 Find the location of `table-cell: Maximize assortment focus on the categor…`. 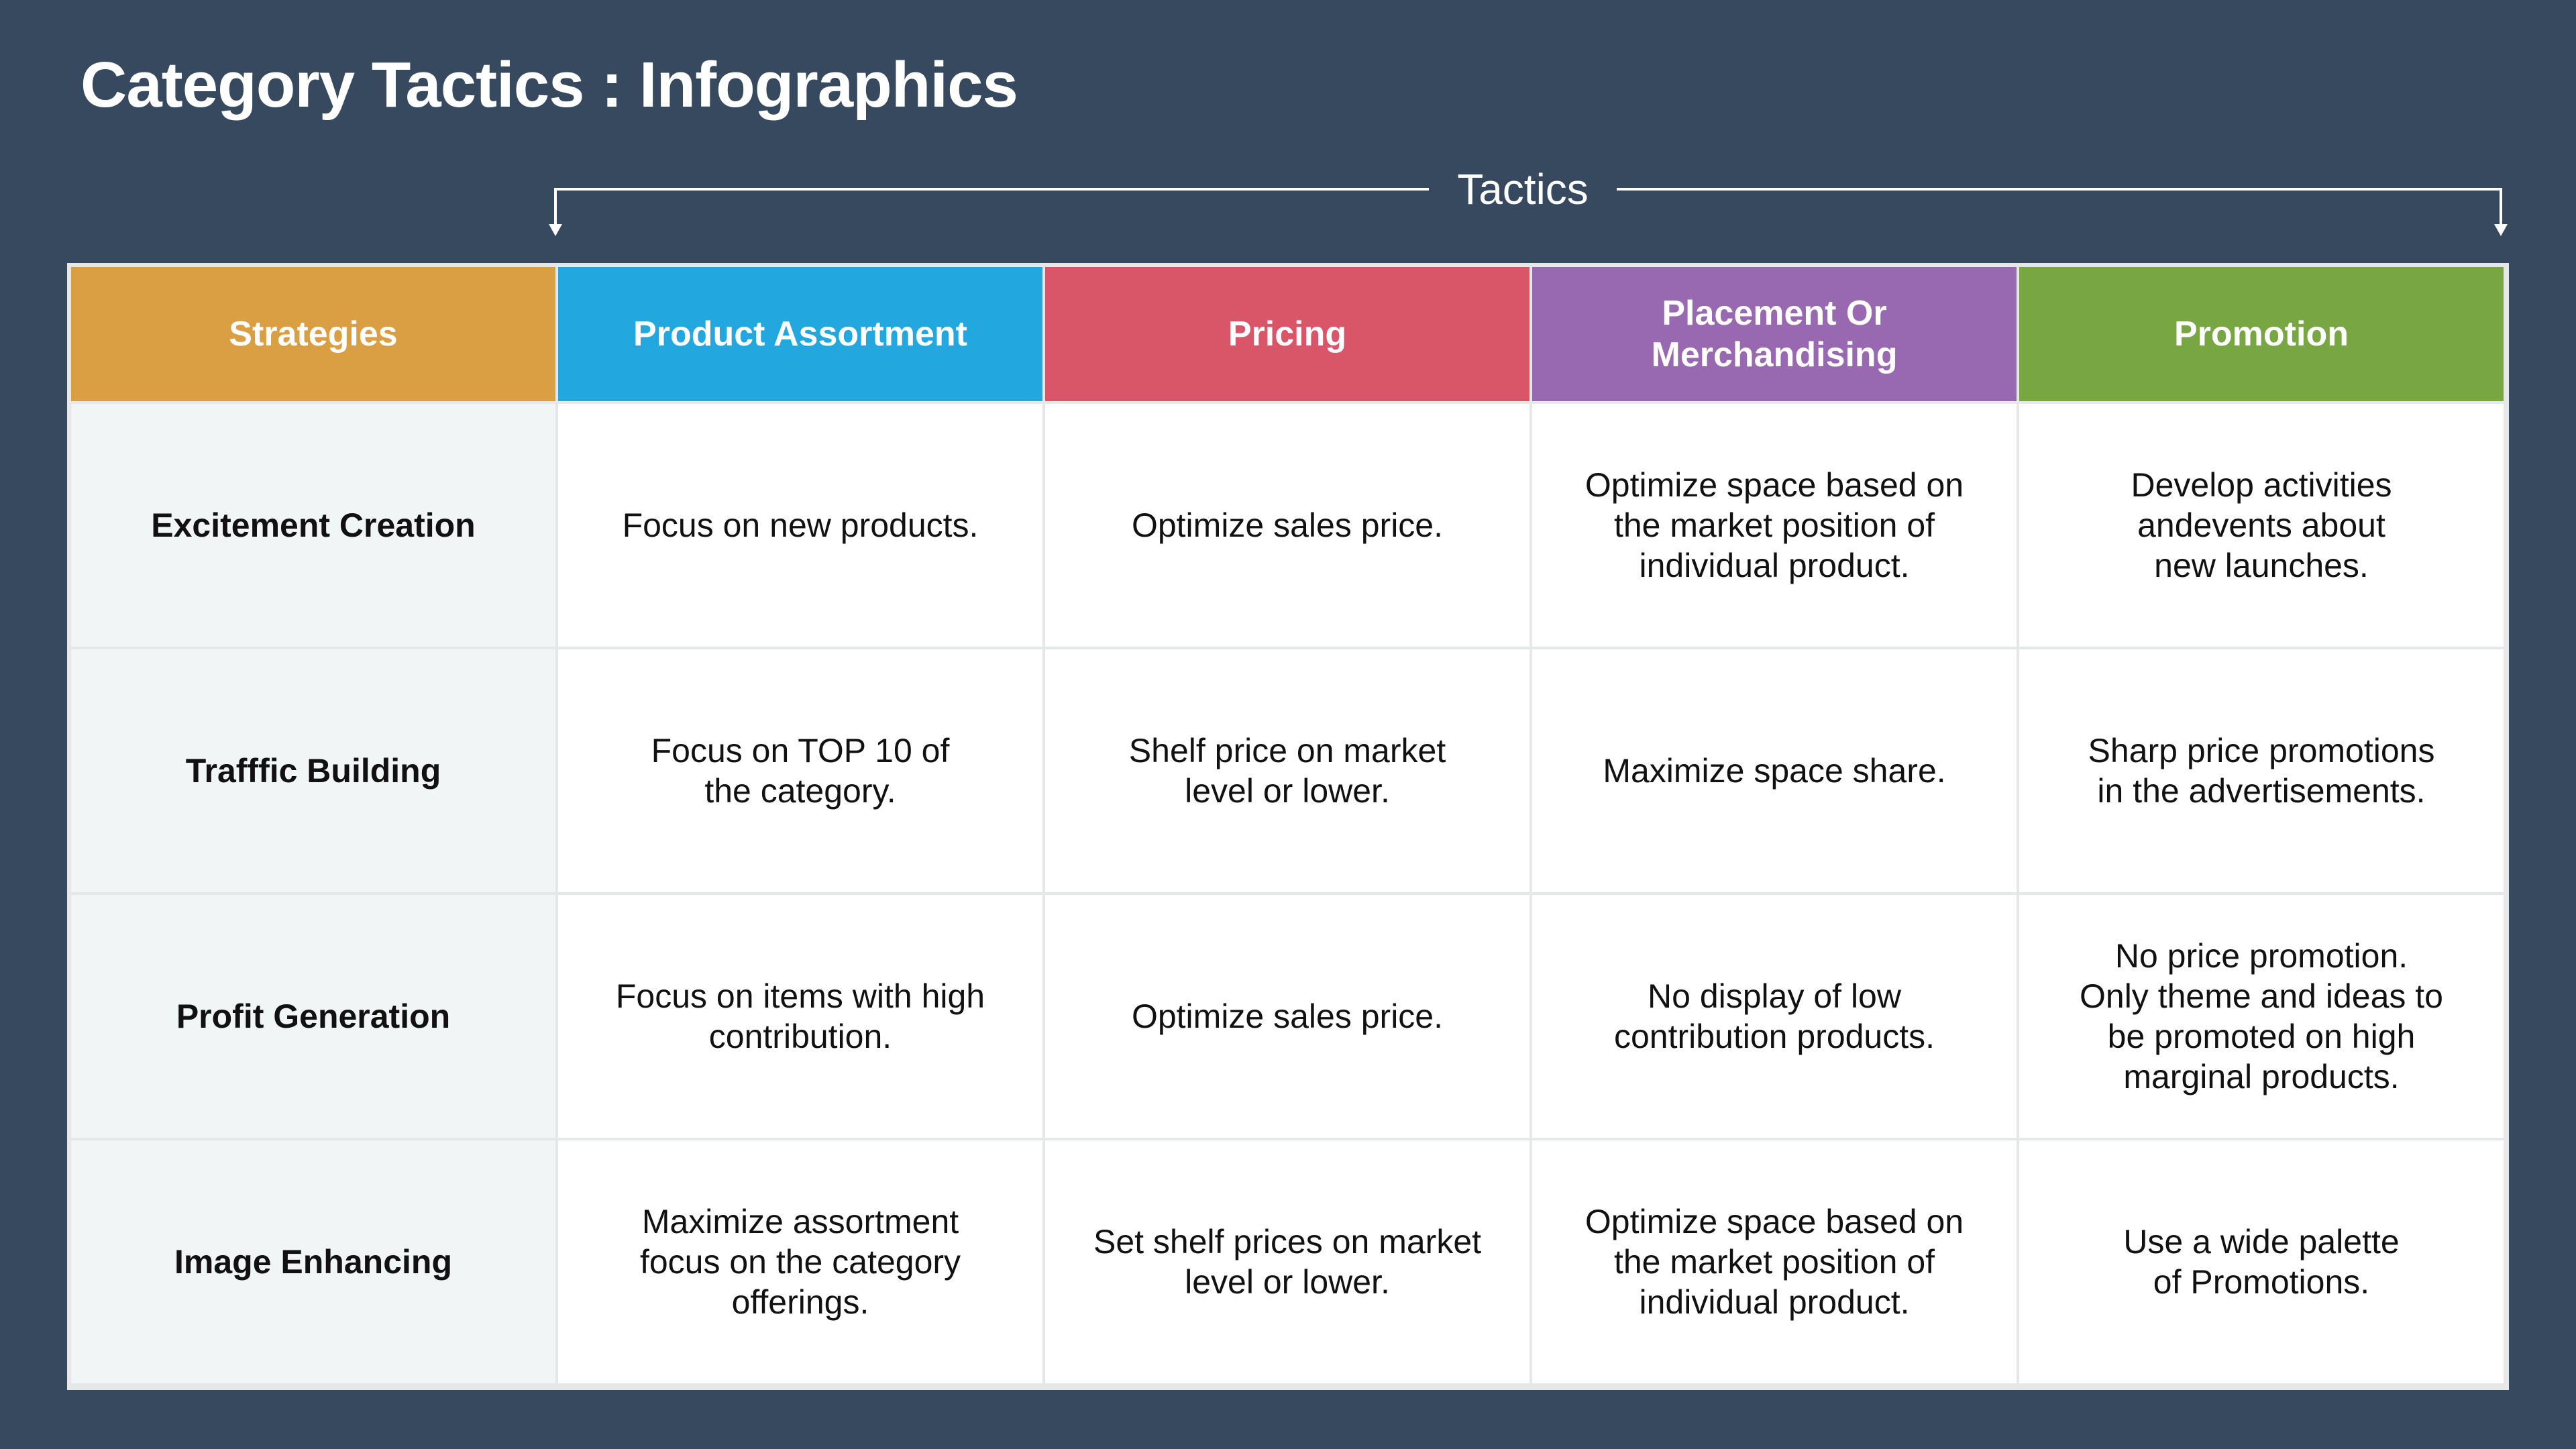

table-cell: Maximize assortment focus on the categor… is located at coordinates (800, 1261).